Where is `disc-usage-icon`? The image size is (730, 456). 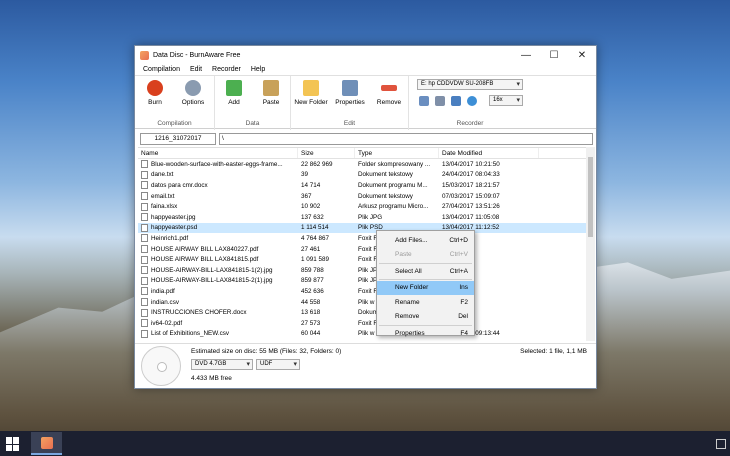 disc-usage-icon is located at coordinates (161, 366).